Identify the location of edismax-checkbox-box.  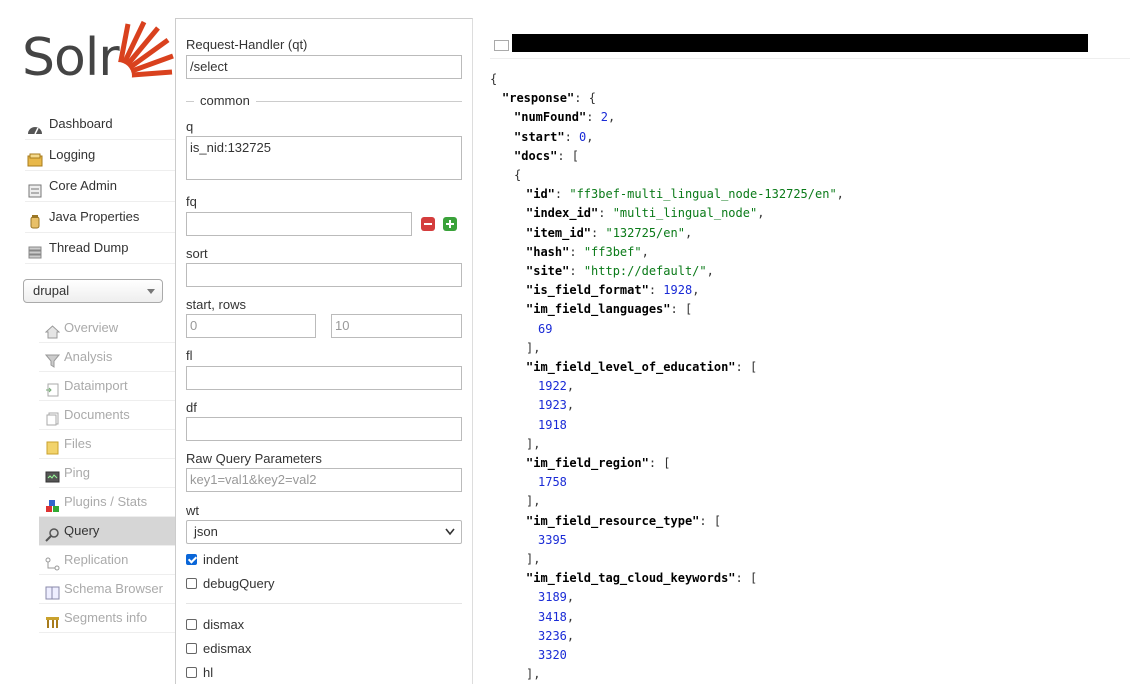
(191, 648).